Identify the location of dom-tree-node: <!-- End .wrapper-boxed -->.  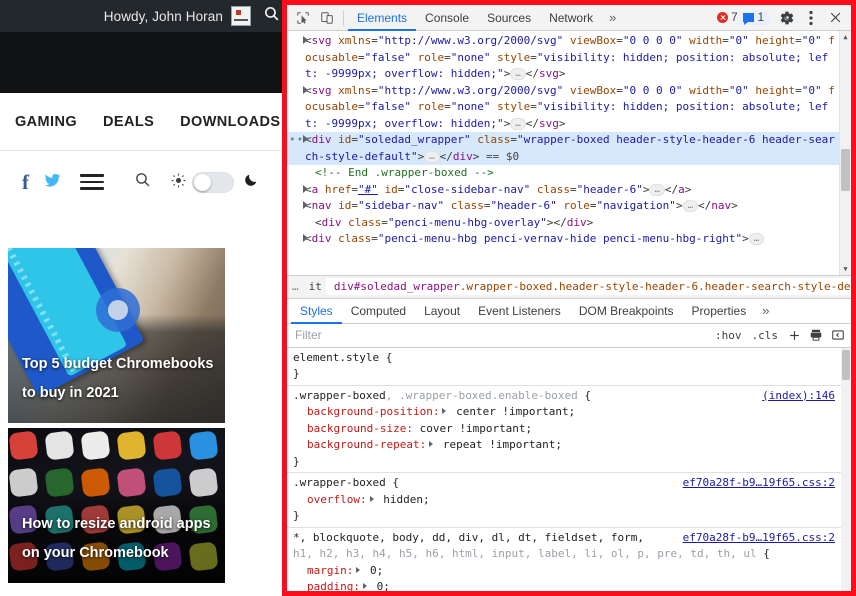
(563, 173).